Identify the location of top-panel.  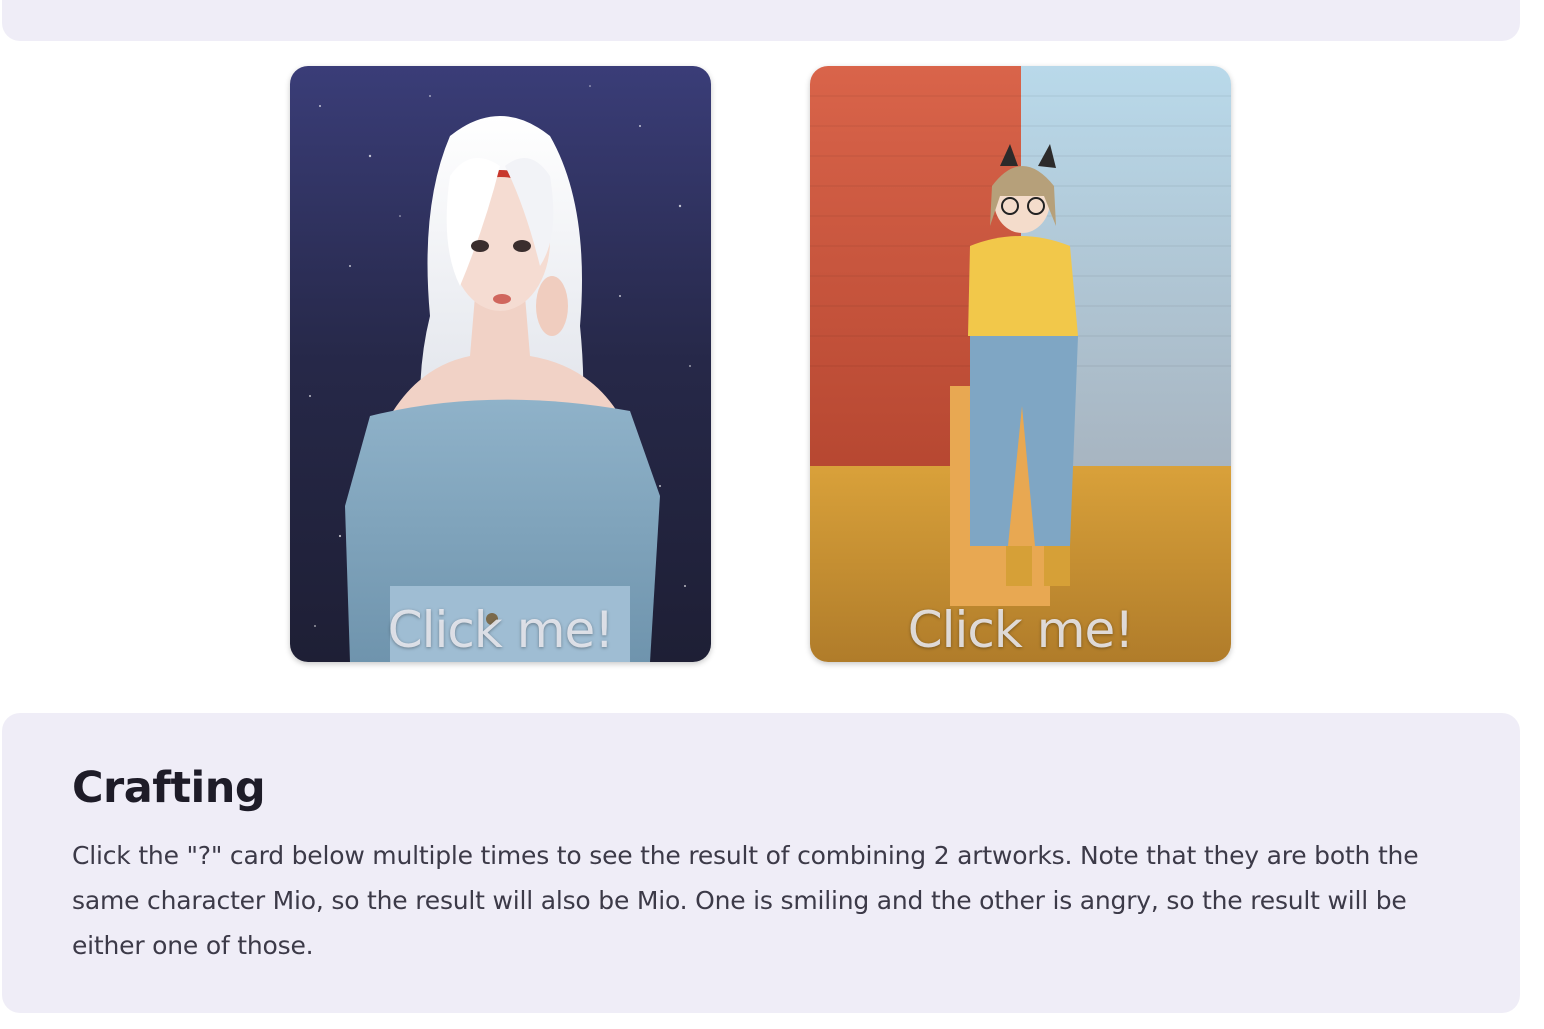
(761, 20).